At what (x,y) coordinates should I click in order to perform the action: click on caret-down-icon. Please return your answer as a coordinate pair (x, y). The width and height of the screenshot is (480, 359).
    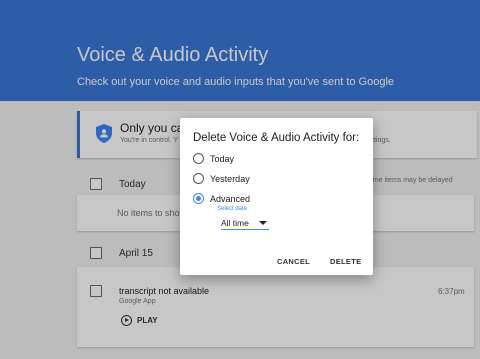
    Looking at the image, I should click on (263, 223).